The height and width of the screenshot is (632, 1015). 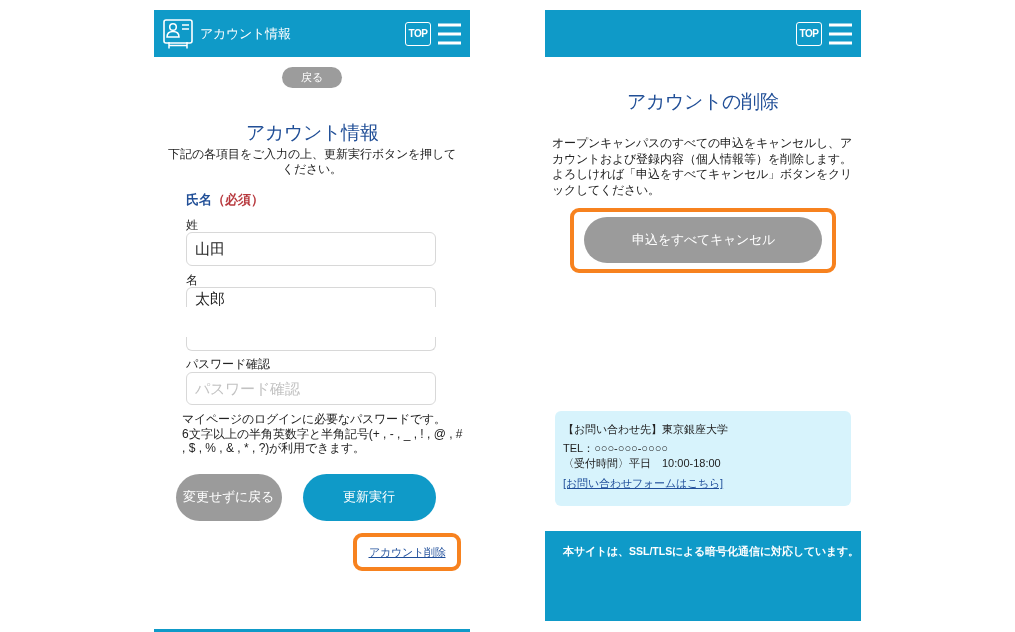 What do you see at coordinates (643, 483) in the screenshot?
I see `contact-form-link: [お問い合わせフォームはこちら]` at bounding box center [643, 483].